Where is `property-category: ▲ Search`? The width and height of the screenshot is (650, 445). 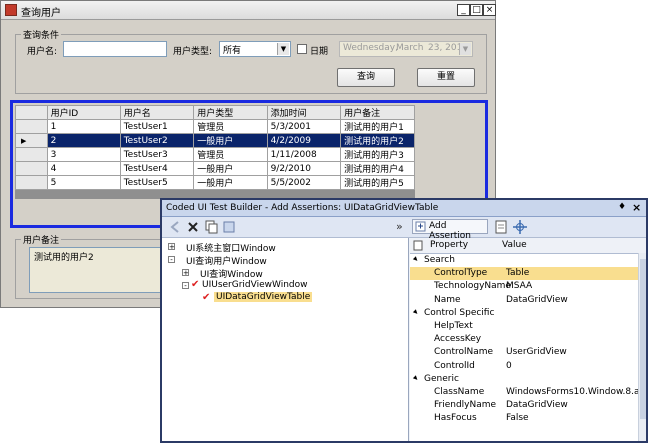
property-category: ▲ Search is located at coordinates (528, 260).